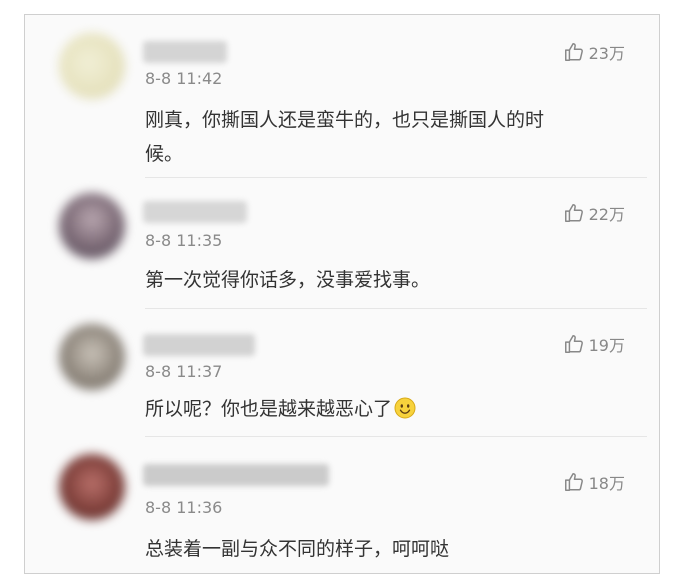  Describe the element at coordinates (606, 345) in the screenshot. I see `like-count: 19万` at that location.